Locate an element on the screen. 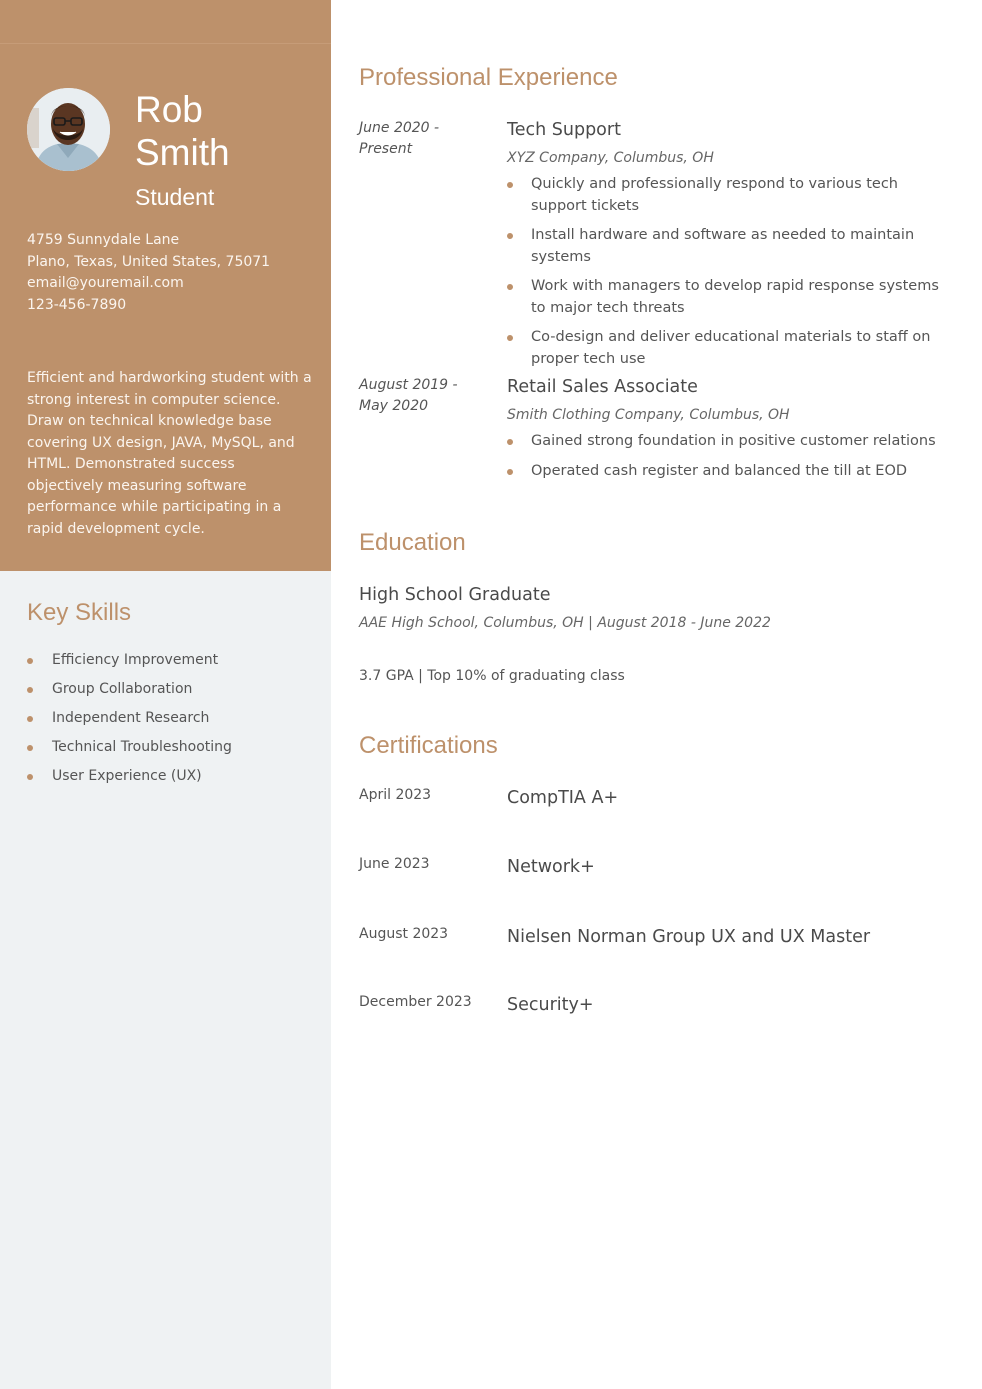 This screenshot has height=1389, width=982. job-title: Tech Support is located at coordinates (564, 130).